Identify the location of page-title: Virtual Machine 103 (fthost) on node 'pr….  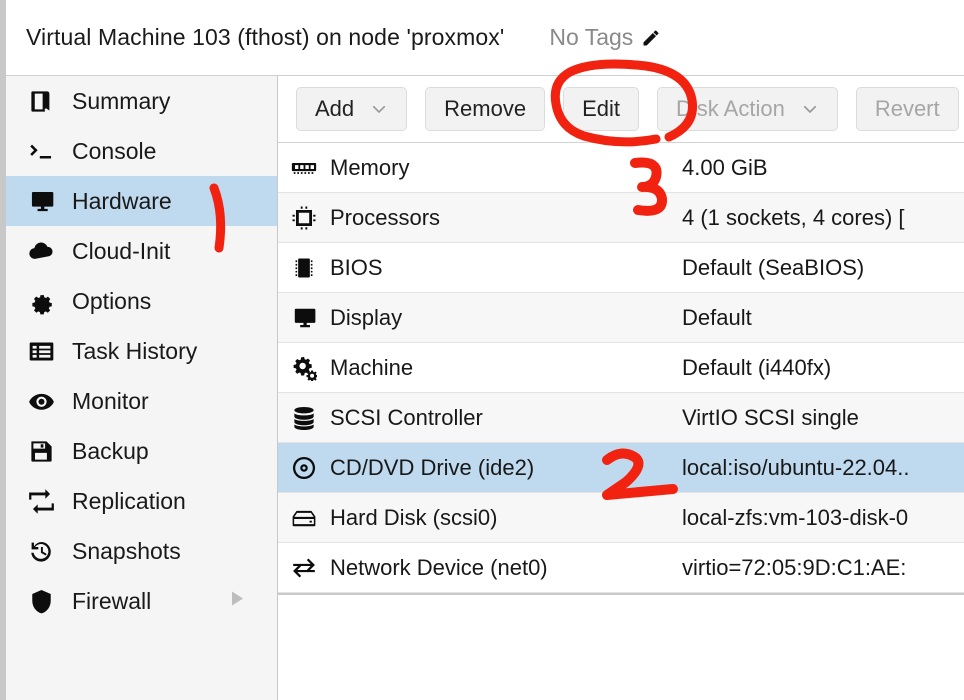
(265, 37).